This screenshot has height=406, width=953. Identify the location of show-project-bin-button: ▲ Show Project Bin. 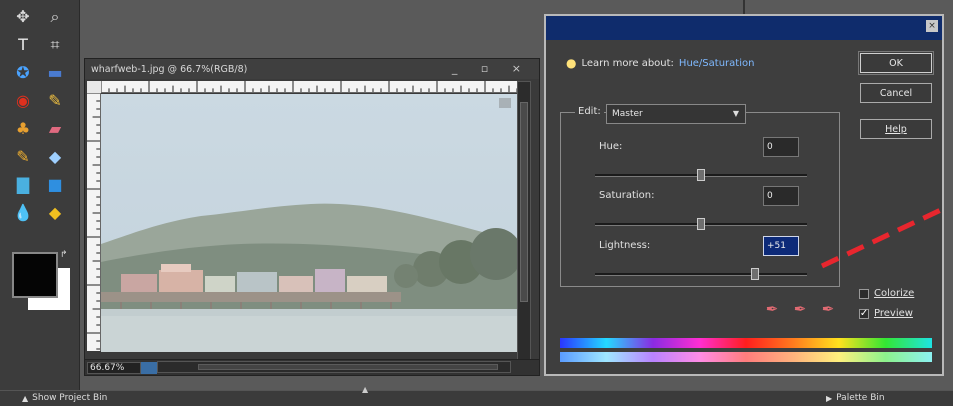
(64, 398).